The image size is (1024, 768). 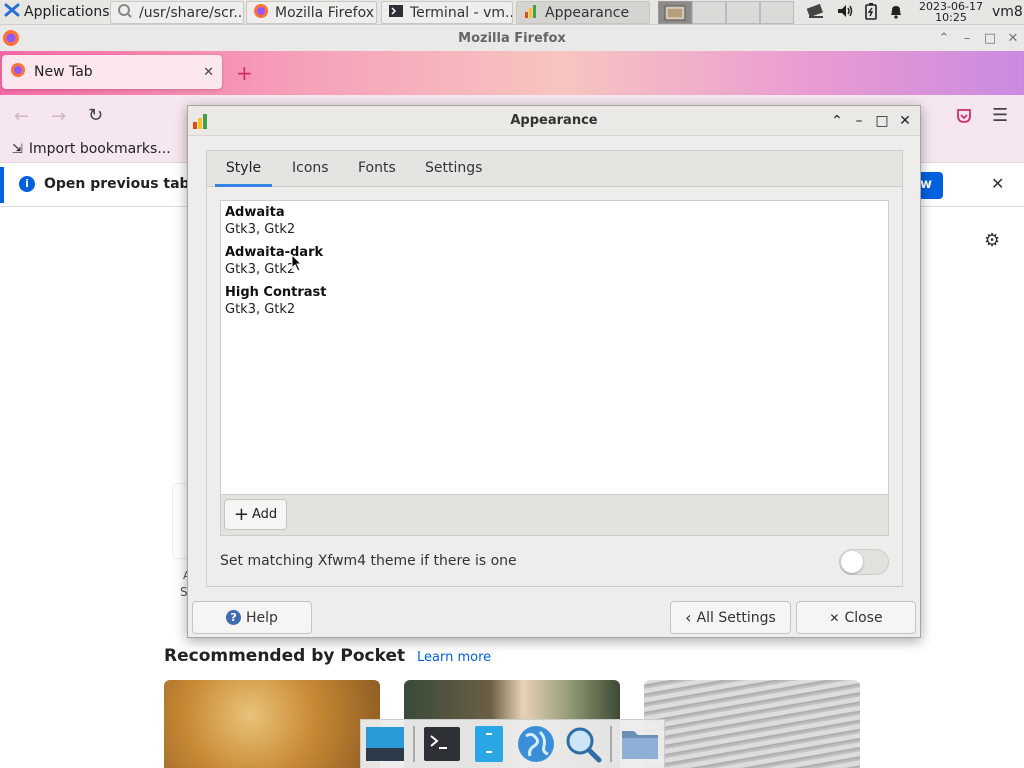 I want to click on dialog-titlebar: Appearance ⌃ – □ ✕, so click(x=554, y=121).